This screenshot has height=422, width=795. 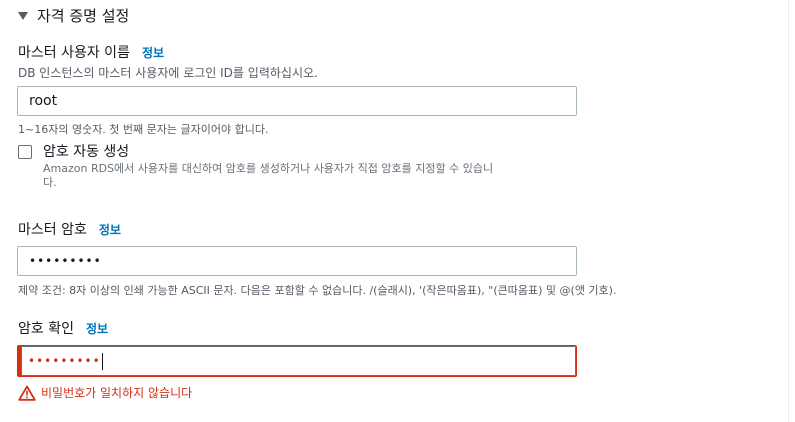 What do you see at coordinates (46, 329) in the screenshot?
I see `confirm-password-label: 암호 확인` at bounding box center [46, 329].